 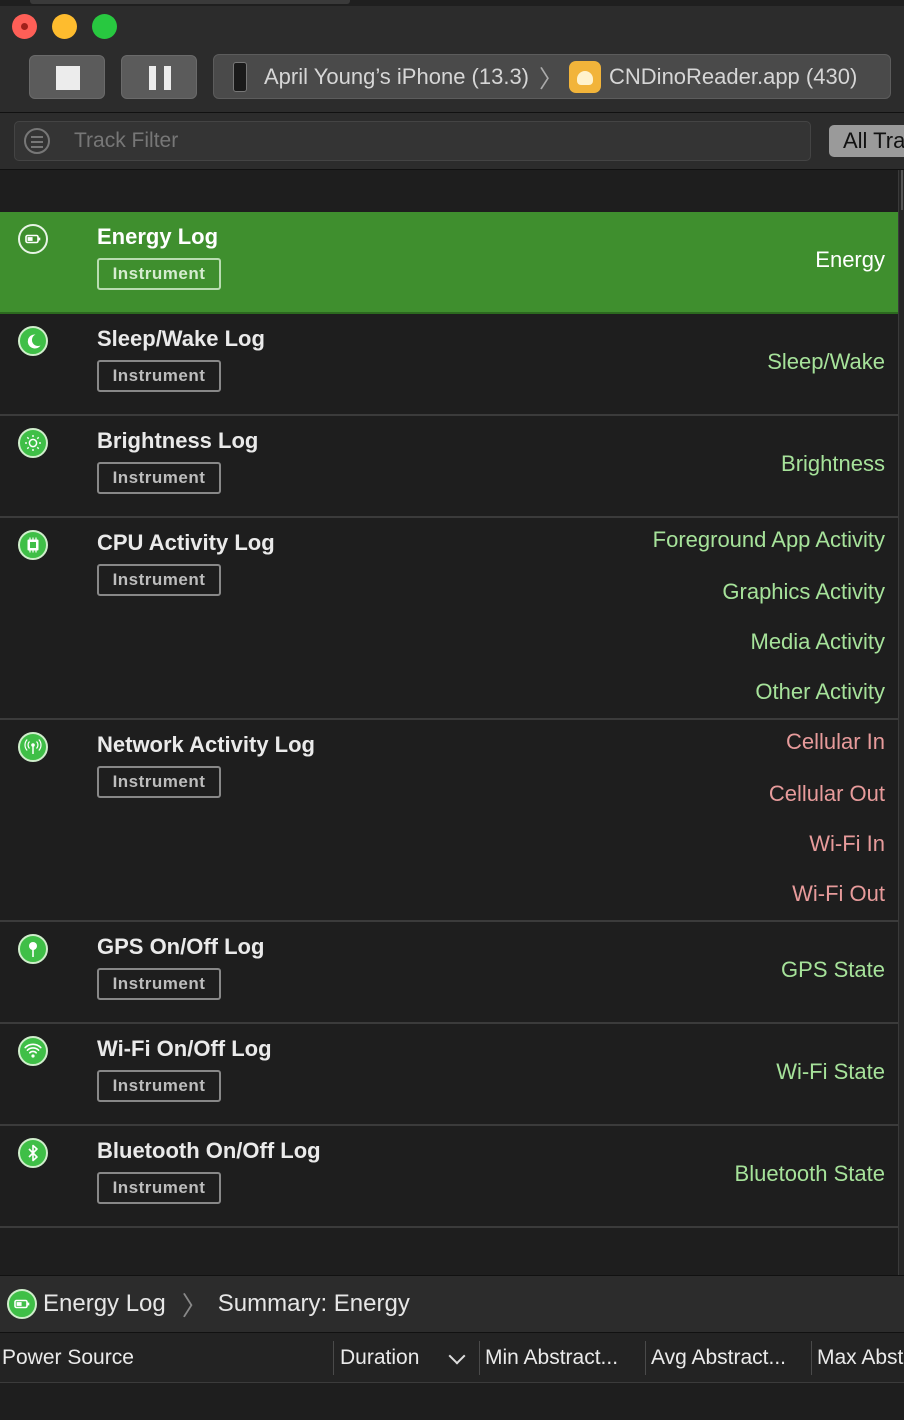 What do you see at coordinates (901, 722) in the screenshot?
I see `timeline-divider` at bounding box center [901, 722].